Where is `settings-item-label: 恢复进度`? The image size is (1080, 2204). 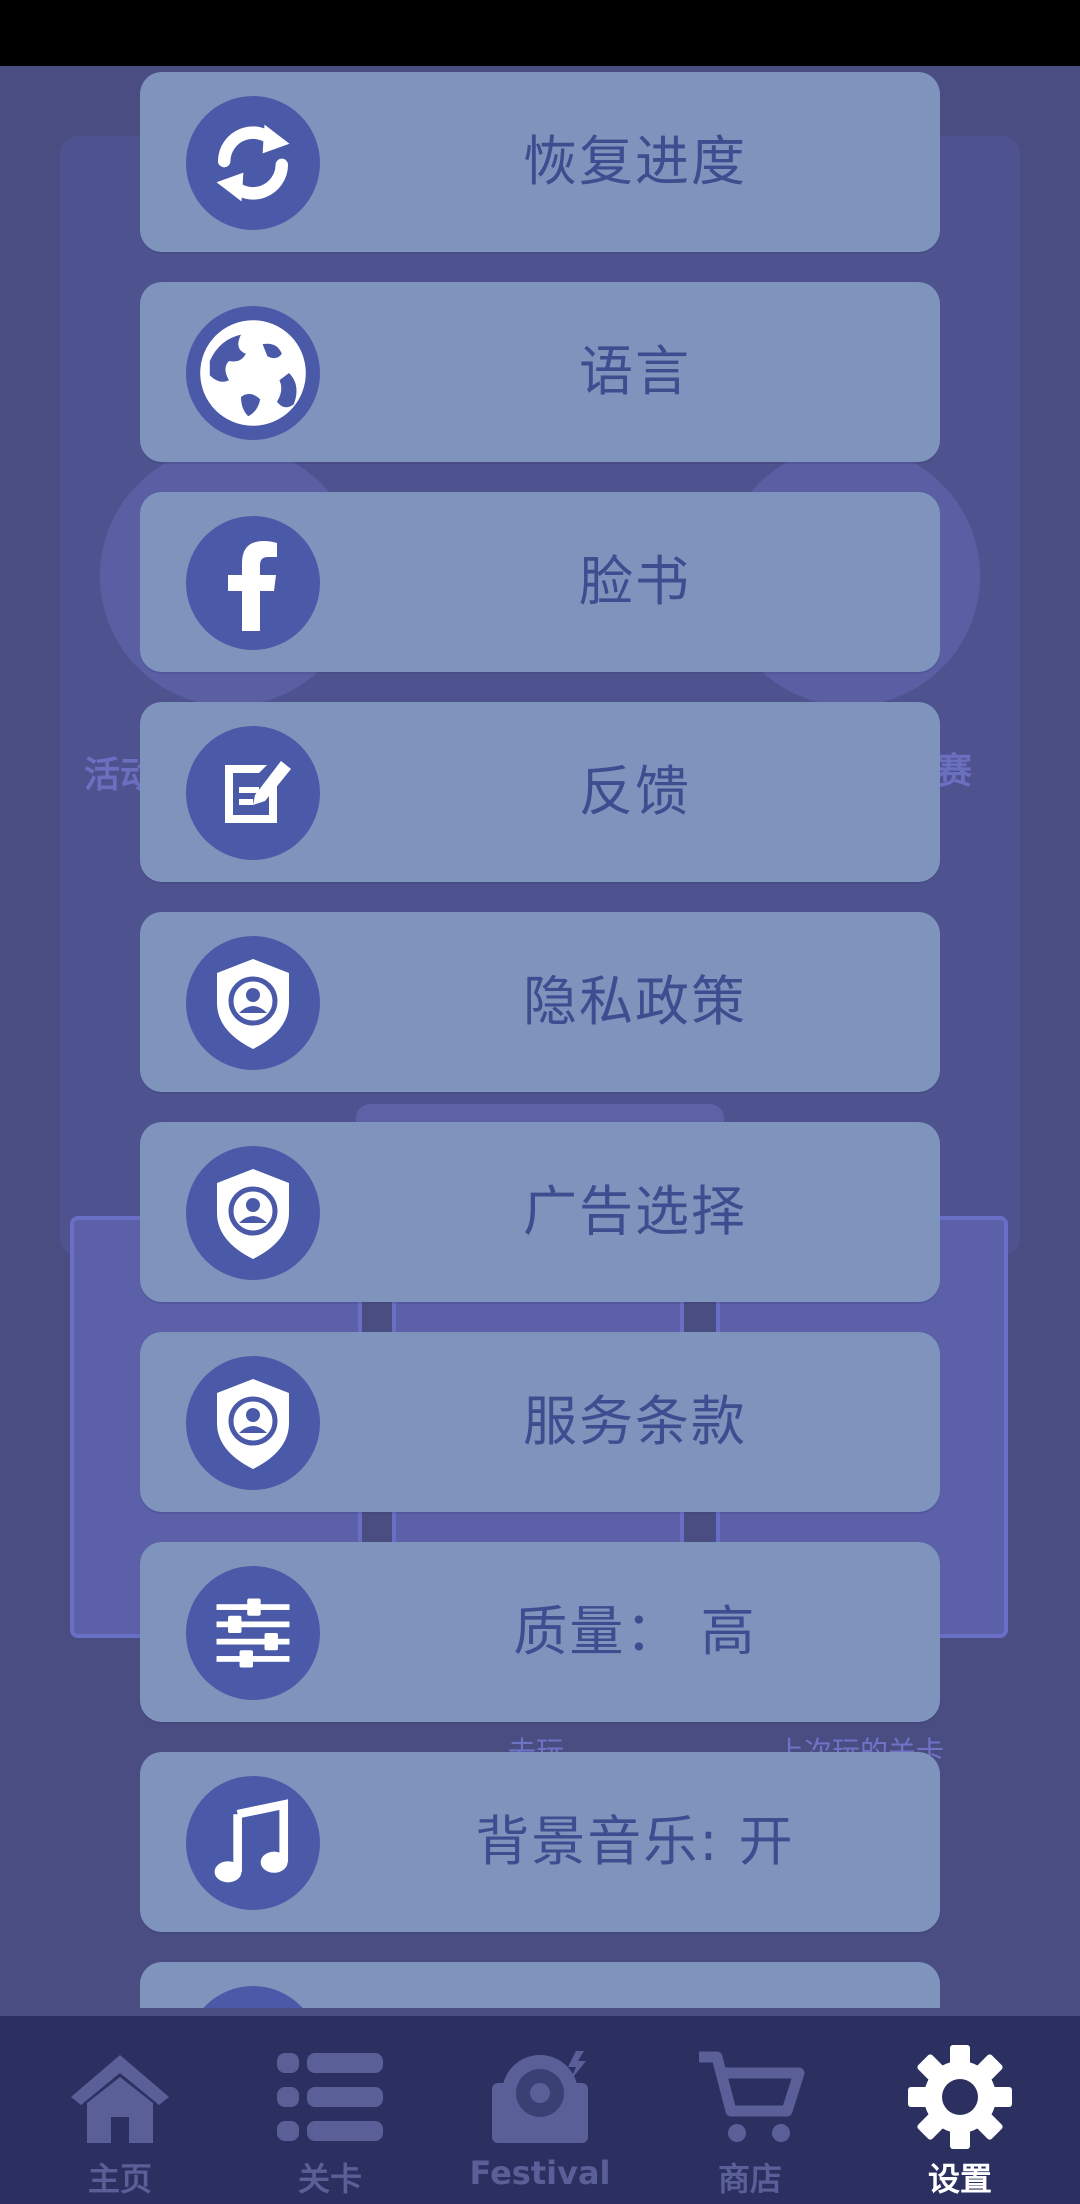
settings-item-label: 恢复进度 is located at coordinates (635, 161).